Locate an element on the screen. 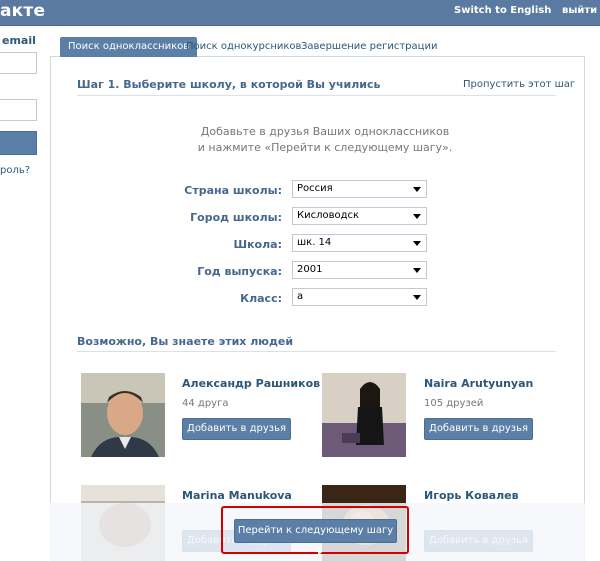 This screenshot has height=561, width=600. person-name: Marina Manukova is located at coordinates (237, 495).